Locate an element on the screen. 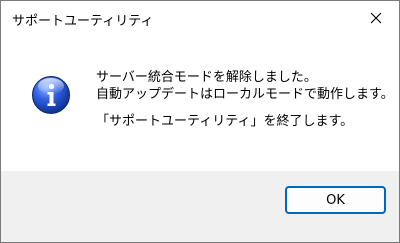 Image resolution: width=400 pixels, height=243 pixels. message-line-3: 「サポートユーティリティ」を終了します。 is located at coordinates (225, 121).